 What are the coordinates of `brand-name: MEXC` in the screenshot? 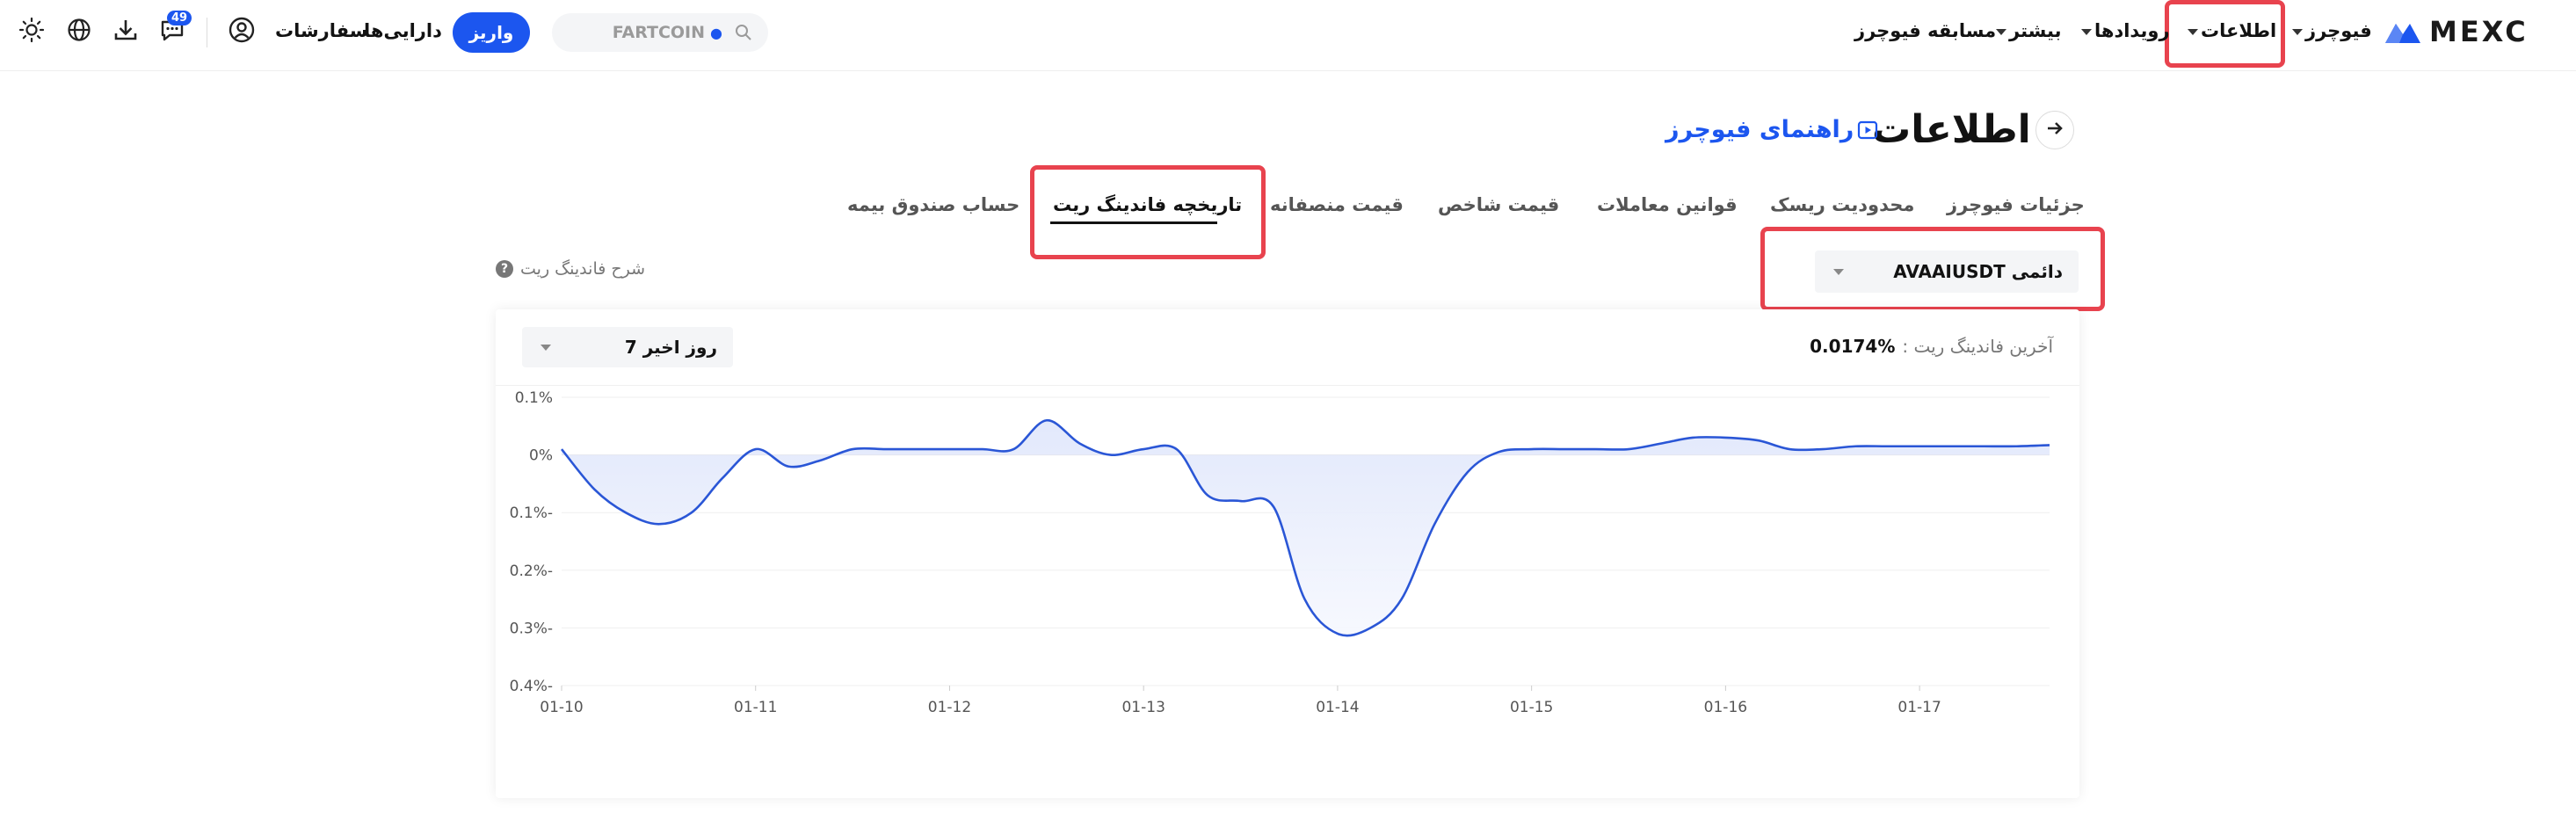 It's located at (2479, 31).